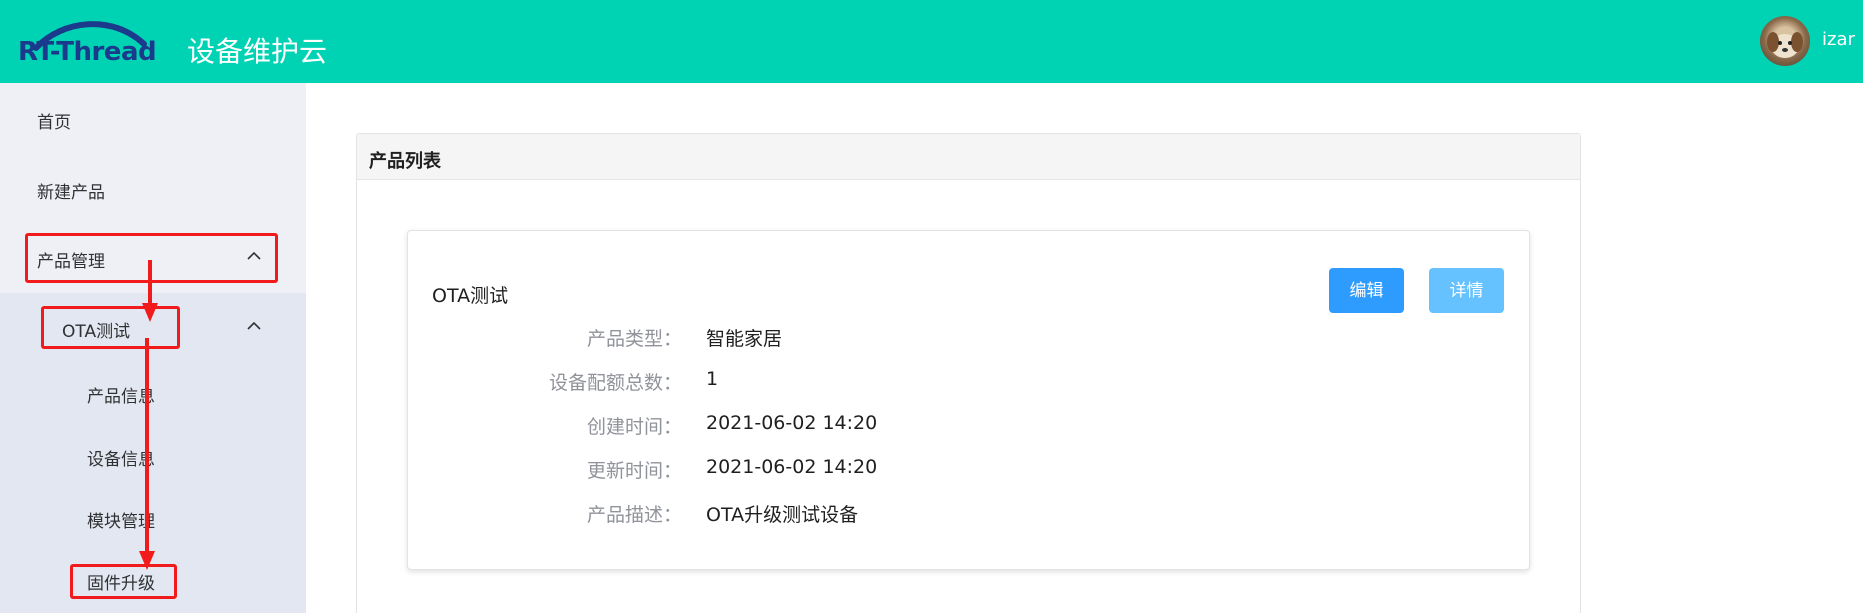 This screenshot has width=1863, height=613. Describe the element at coordinates (110, 327) in the screenshot. I see `annotation-box-ota-test` at that location.